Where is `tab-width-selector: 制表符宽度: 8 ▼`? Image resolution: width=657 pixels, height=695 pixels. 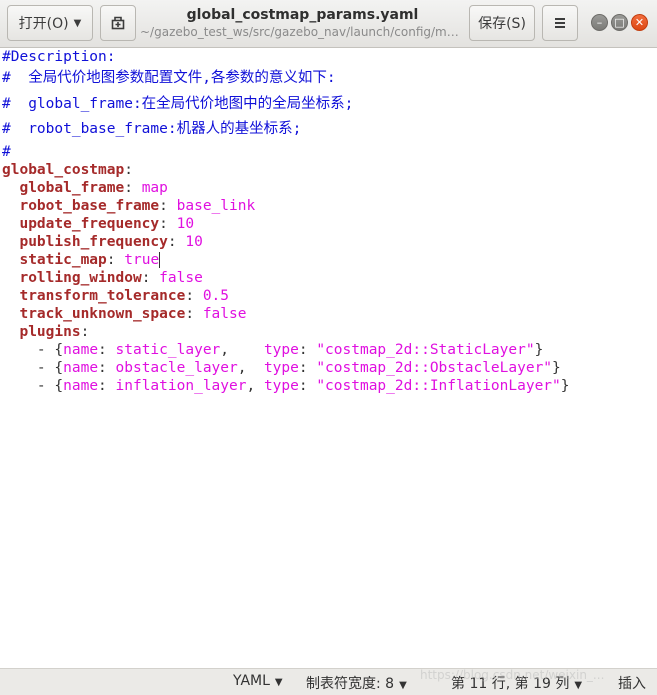 tab-width-selector: 制表符宽度: 8 ▼ is located at coordinates (356, 683).